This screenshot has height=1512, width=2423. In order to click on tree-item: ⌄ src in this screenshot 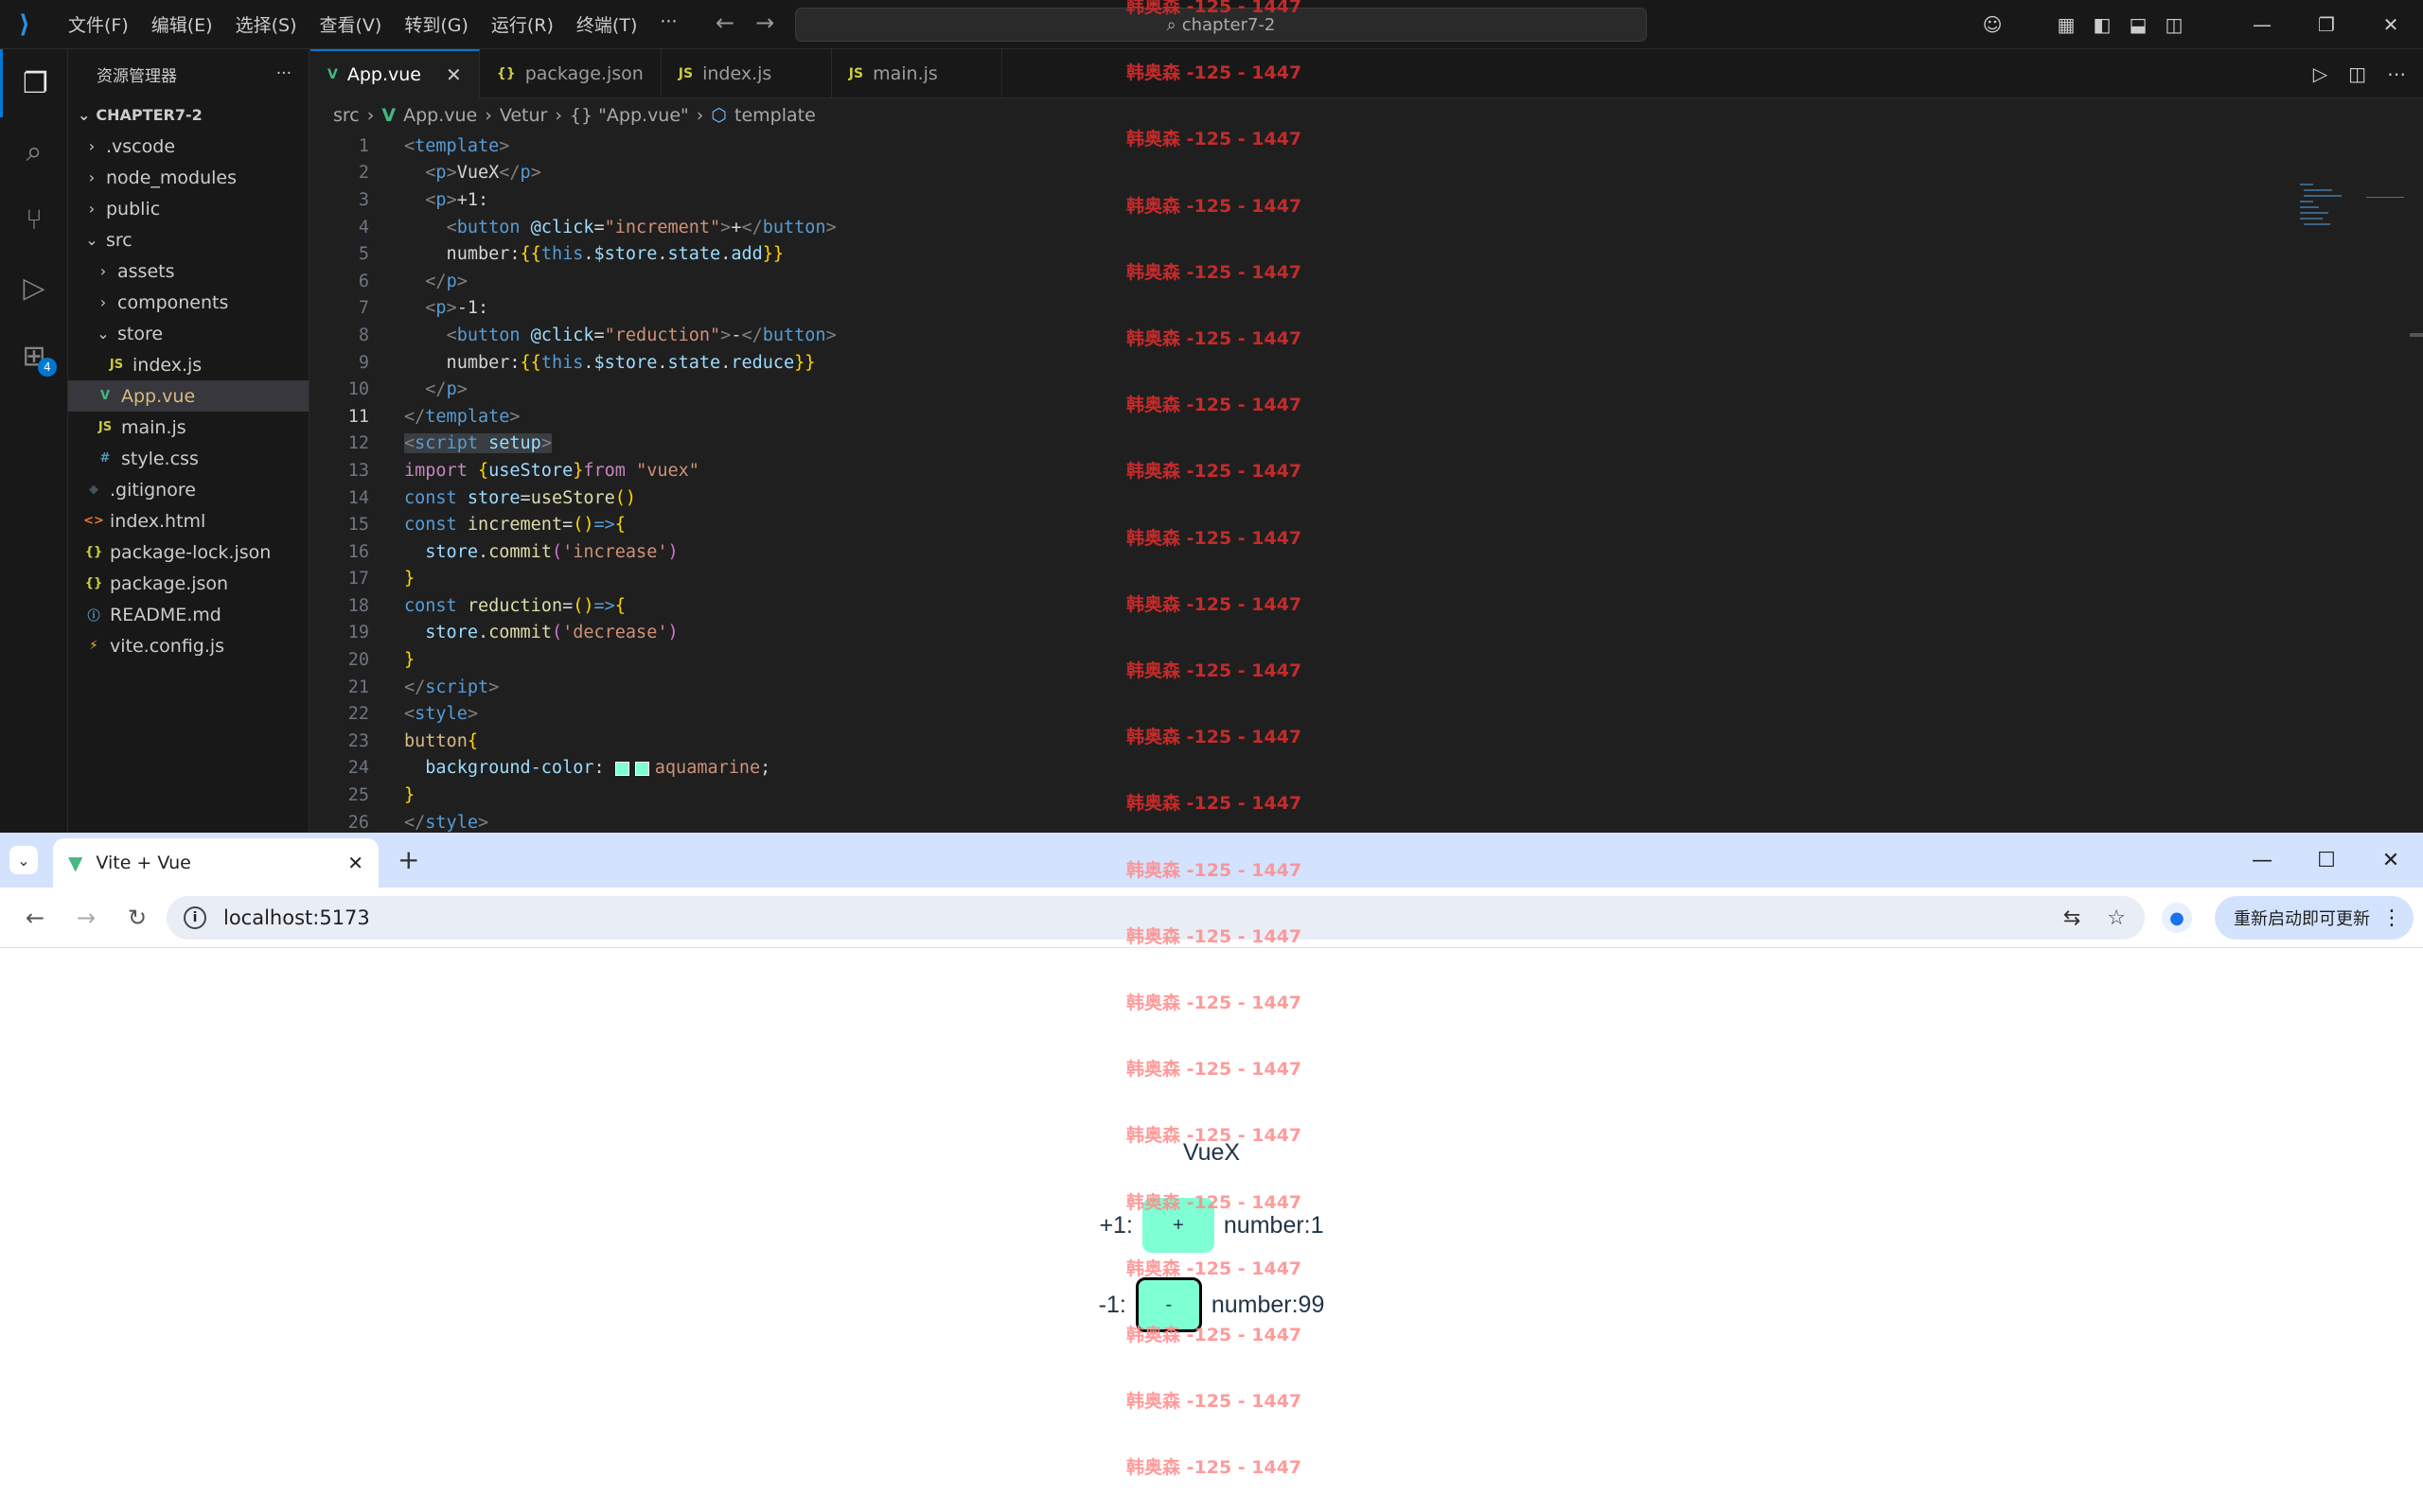, I will do `click(188, 239)`.